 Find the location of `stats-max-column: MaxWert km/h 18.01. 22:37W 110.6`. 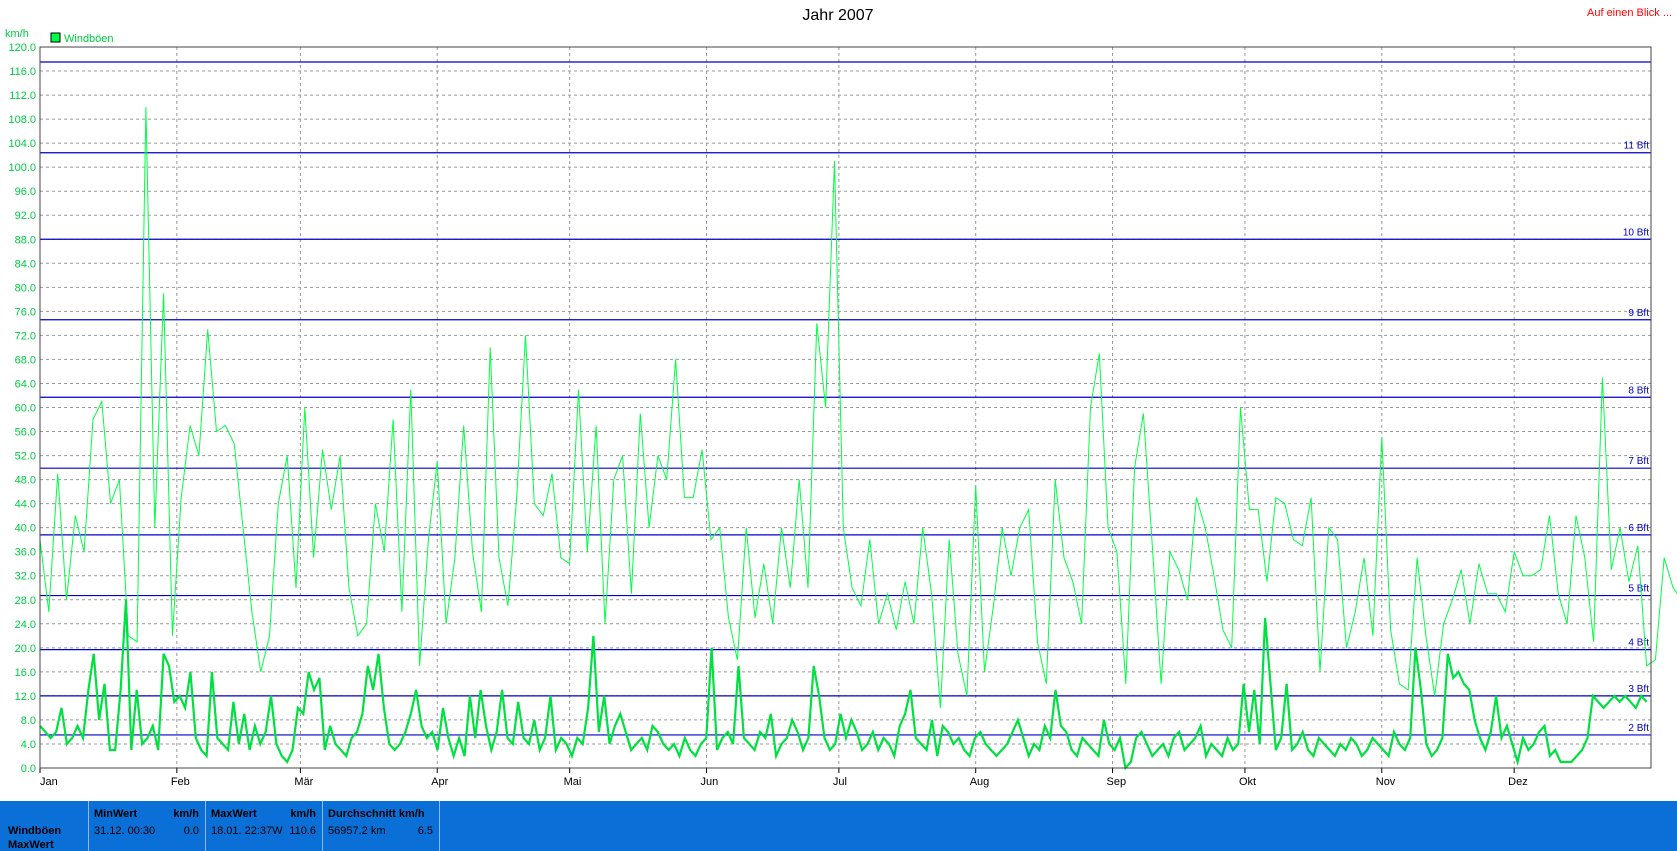

stats-max-column: MaxWert km/h 18.01. 22:37W 110.6 is located at coordinates (264, 826).